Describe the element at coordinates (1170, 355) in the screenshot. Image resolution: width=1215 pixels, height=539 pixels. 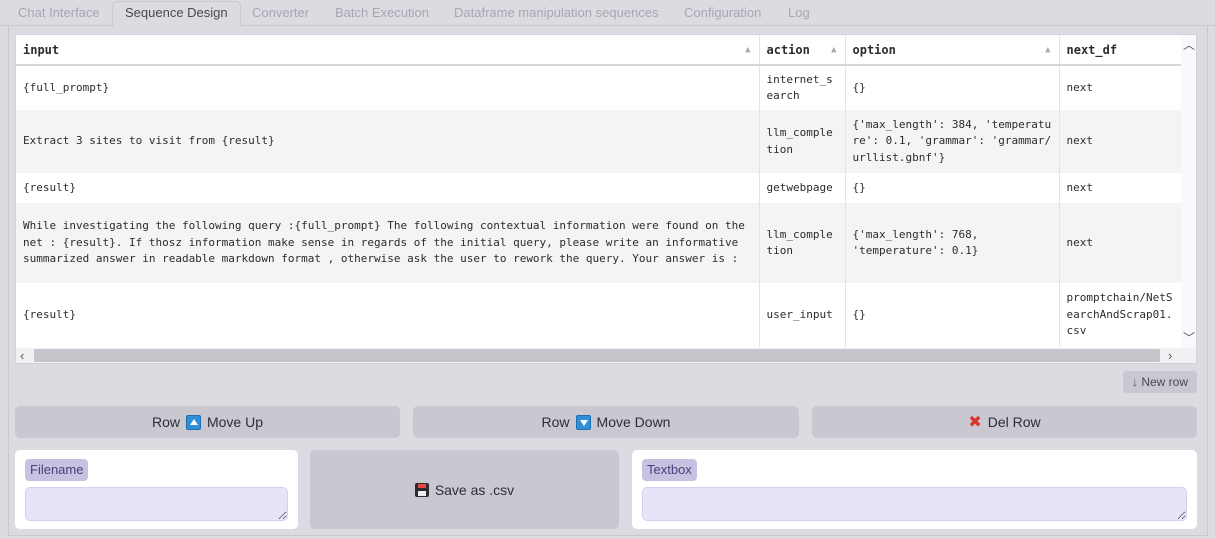
I see `scroll-right-icon: ›` at that location.